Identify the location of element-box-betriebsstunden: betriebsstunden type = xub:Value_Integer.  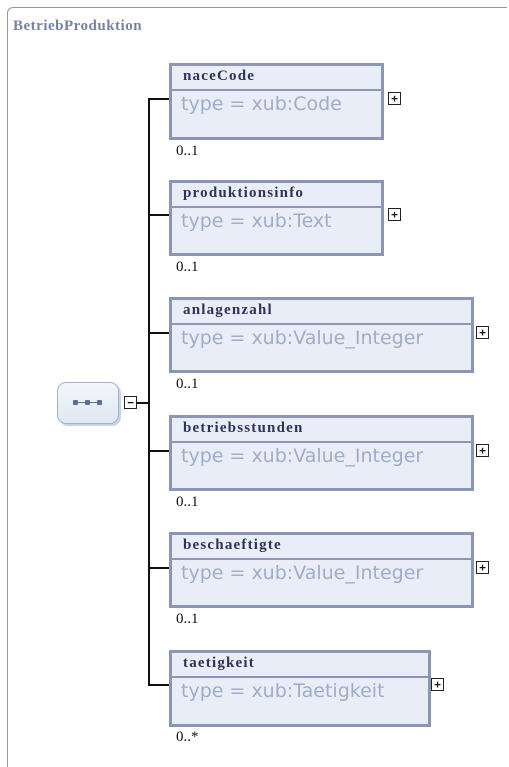
(321, 453).